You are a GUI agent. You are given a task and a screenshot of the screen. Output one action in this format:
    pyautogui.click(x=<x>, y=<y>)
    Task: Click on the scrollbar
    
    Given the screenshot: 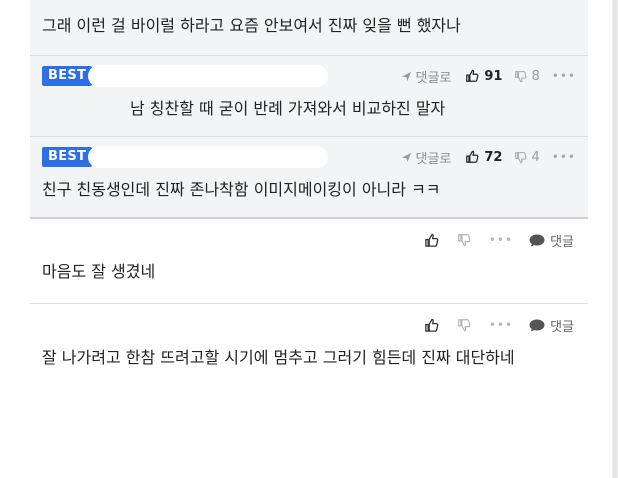 What is the action you would take?
    pyautogui.click(x=615, y=239)
    